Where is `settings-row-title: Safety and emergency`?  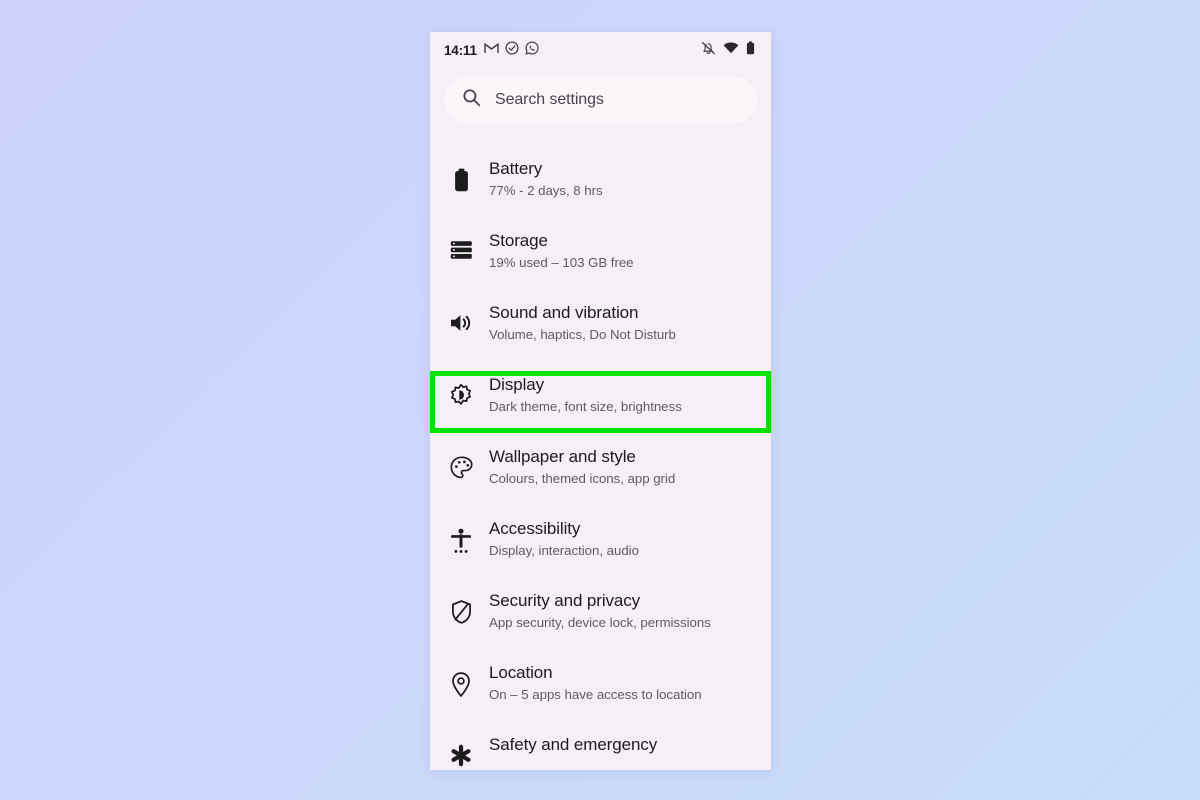
settings-row-title: Safety and emergency is located at coordinates (573, 744).